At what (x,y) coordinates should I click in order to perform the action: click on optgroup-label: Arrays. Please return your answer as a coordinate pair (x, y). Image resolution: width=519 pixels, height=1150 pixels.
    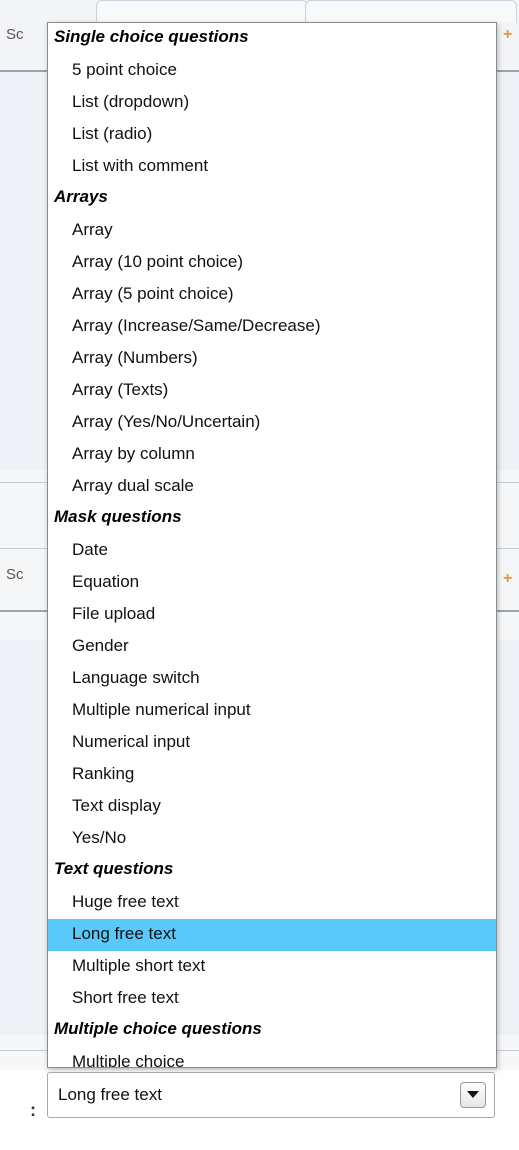
    Looking at the image, I should click on (81, 196).